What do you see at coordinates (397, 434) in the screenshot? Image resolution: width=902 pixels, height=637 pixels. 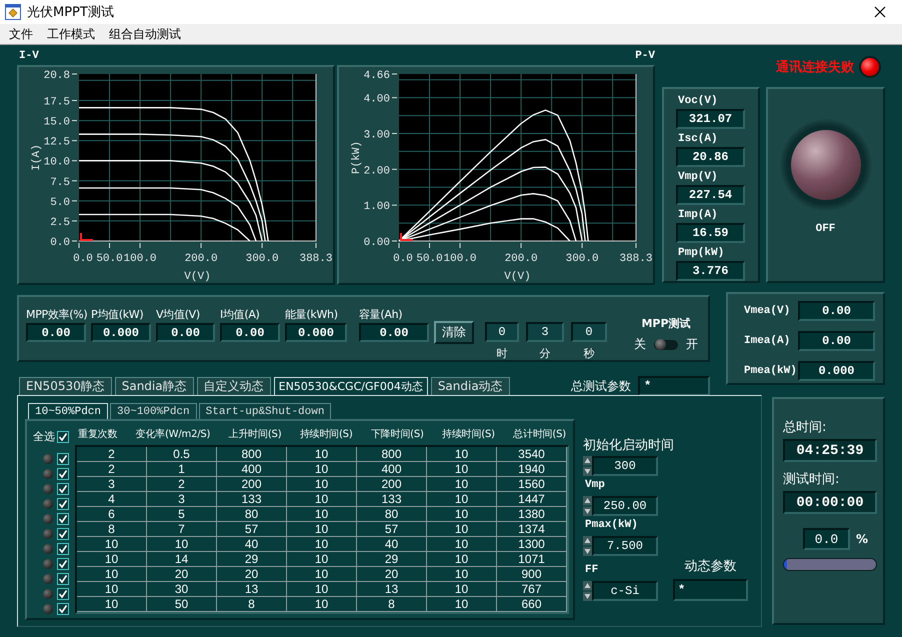 I see `column-header: 下降时间(S)` at bounding box center [397, 434].